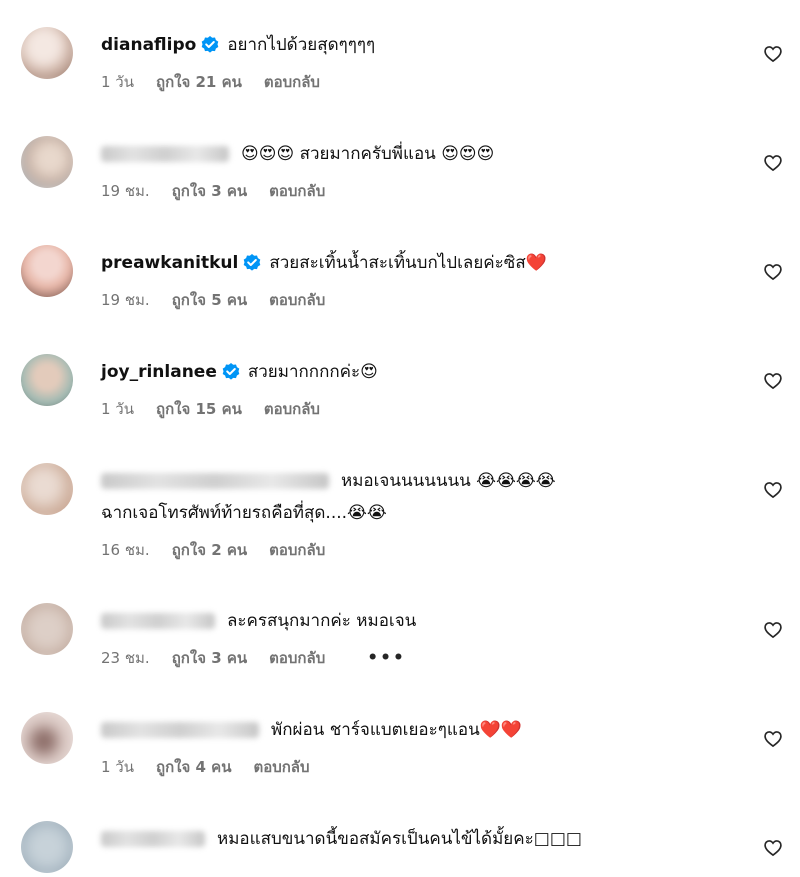 This screenshot has width=800, height=877. Describe the element at coordinates (125, 658) in the screenshot. I see `comment-time: 23 ชม.` at that location.